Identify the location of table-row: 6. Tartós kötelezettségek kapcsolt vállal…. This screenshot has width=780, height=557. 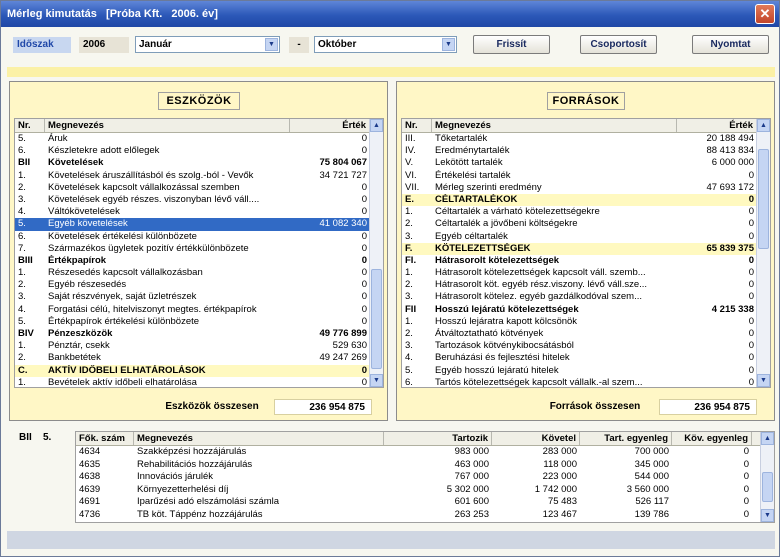
(586, 382).